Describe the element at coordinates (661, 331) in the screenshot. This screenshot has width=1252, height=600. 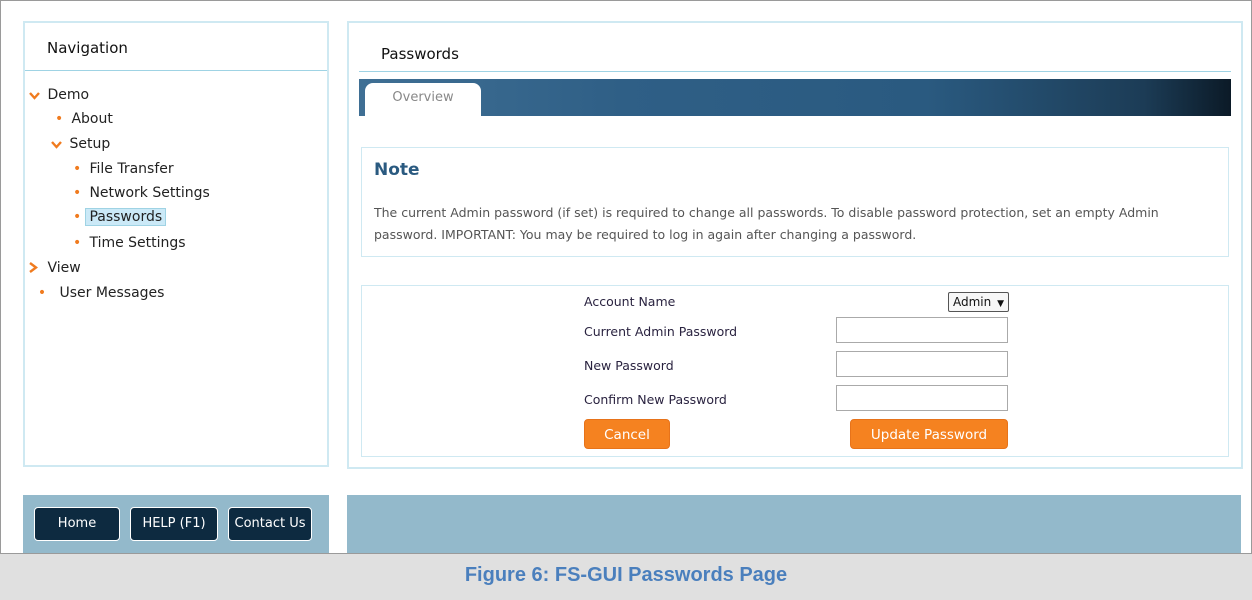
I see `current-password-label: Current Admin Password` at that location.